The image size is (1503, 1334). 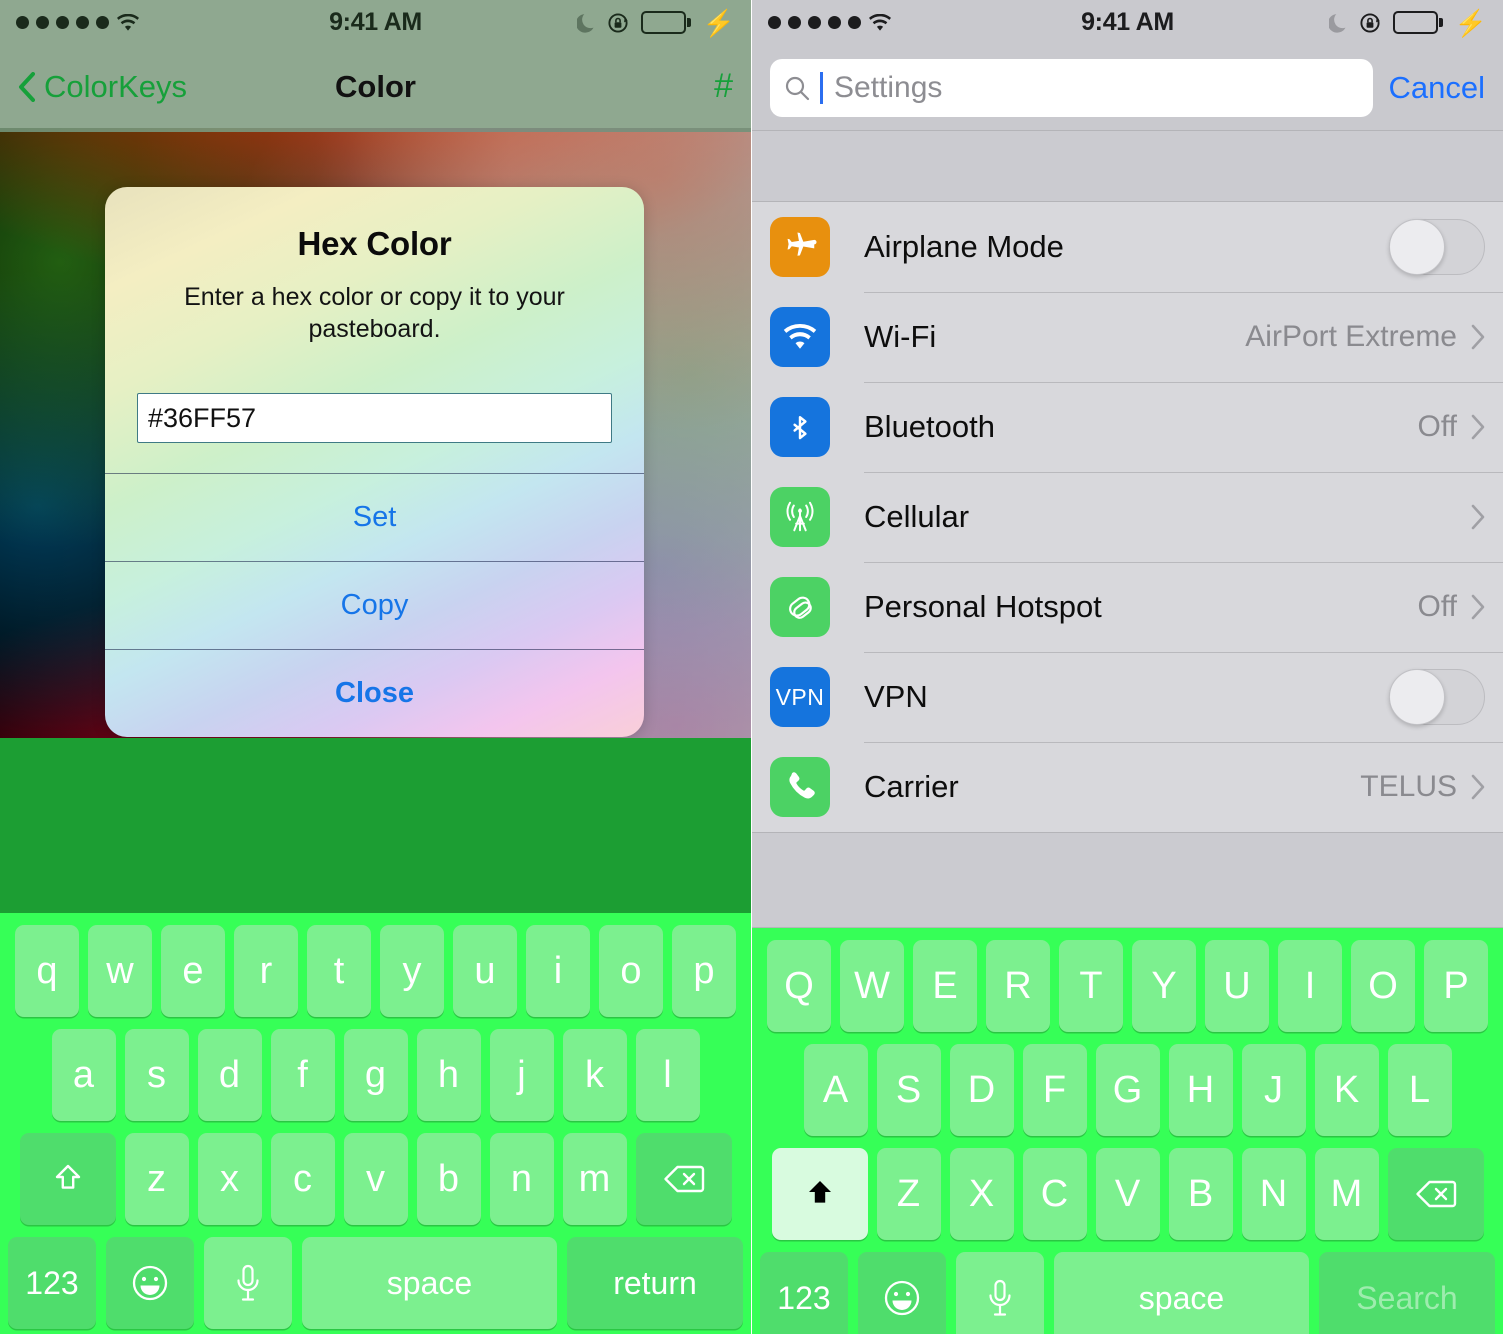 What do you see at coordinates (981, 1090) in the screenshot?
I see `key-D: D` at bounding box center [981, 1090].